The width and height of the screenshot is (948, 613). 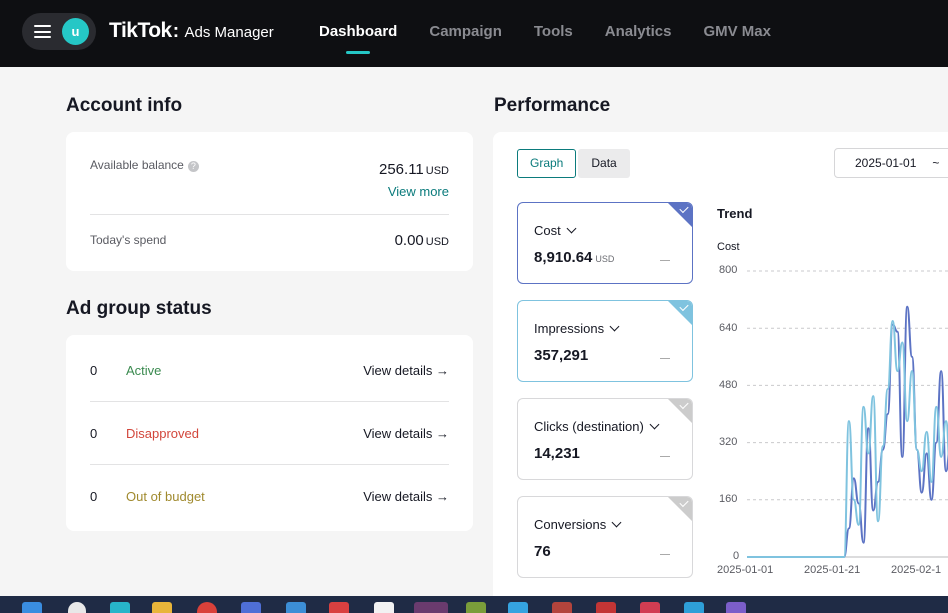 I want to click on chart-grid, so click(x=847, y=414).